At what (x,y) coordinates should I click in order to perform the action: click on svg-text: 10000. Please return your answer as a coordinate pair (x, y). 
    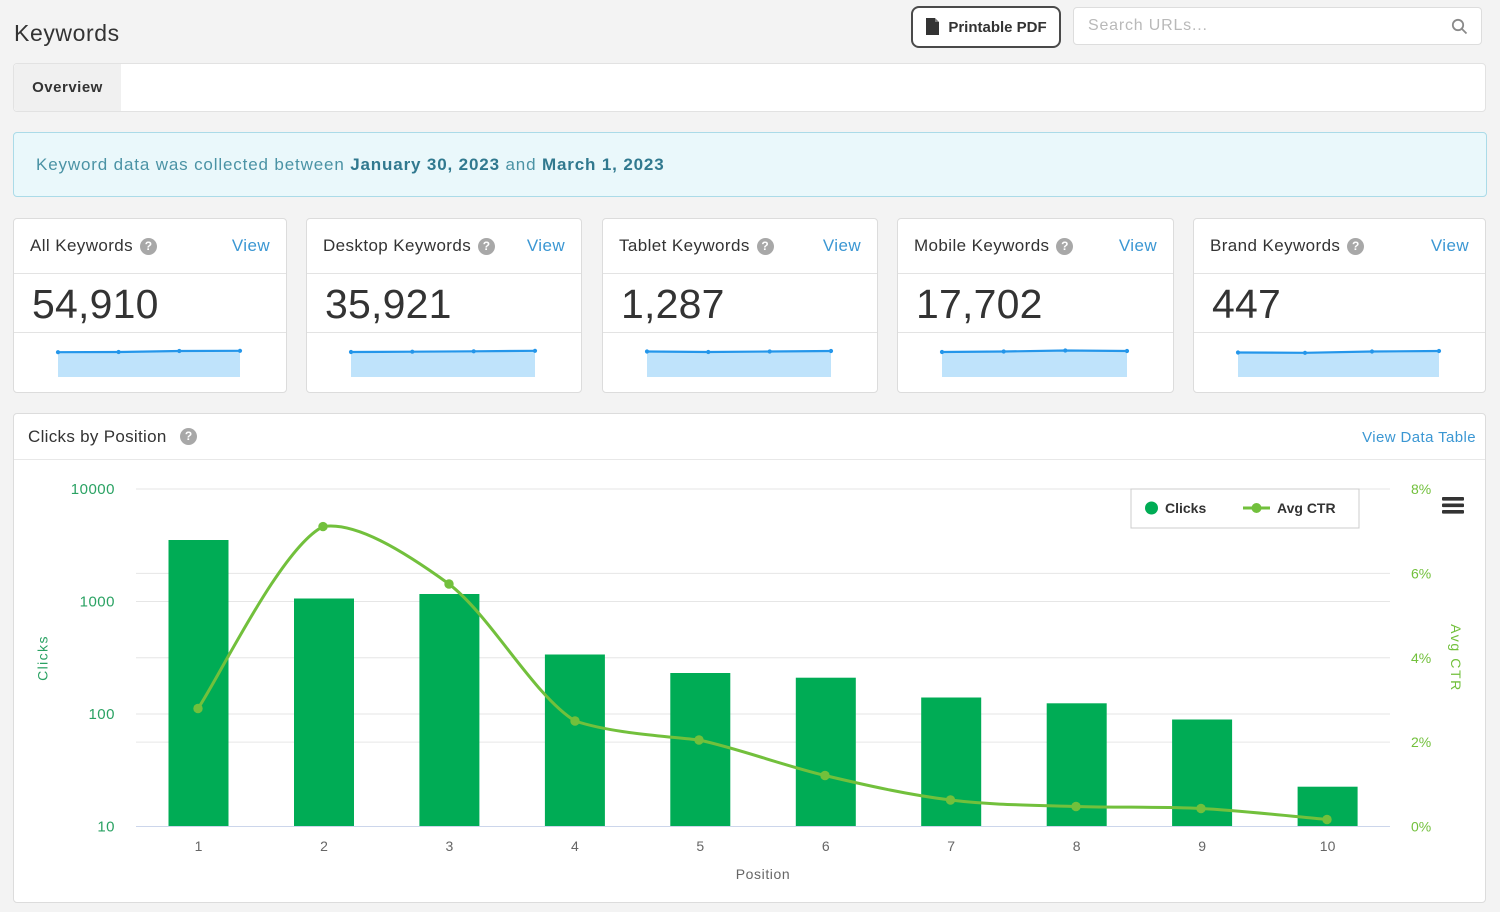
    Looking at the image, I should click on (93, 489).